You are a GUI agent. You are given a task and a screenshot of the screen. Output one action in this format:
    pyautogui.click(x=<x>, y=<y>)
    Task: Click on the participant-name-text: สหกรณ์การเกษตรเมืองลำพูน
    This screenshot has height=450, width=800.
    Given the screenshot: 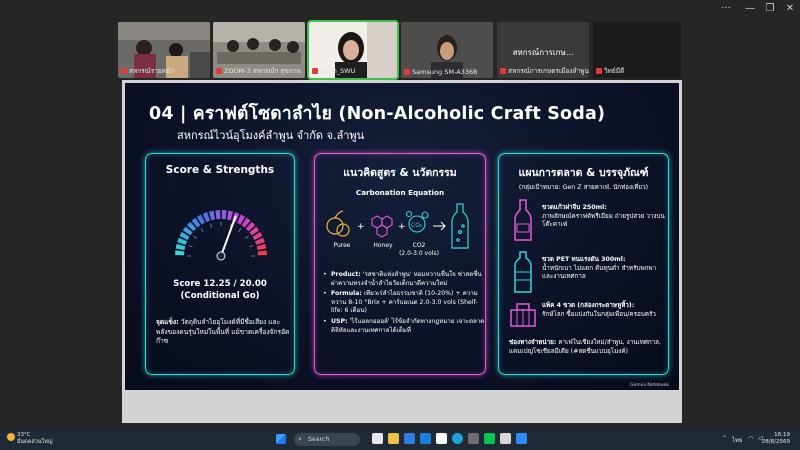 What is the action you would take?
    pyautogui.click(x=548, y=71)
    